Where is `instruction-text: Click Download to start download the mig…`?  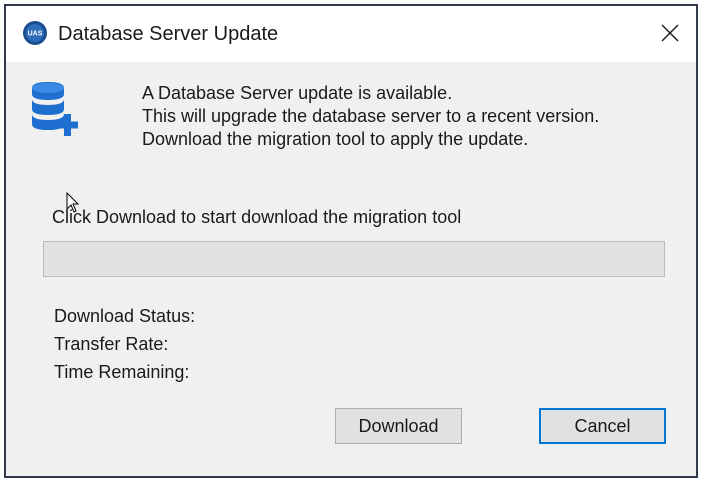 instruction-text: Click Download to start download the mig… is located at coordinates (257, 217).